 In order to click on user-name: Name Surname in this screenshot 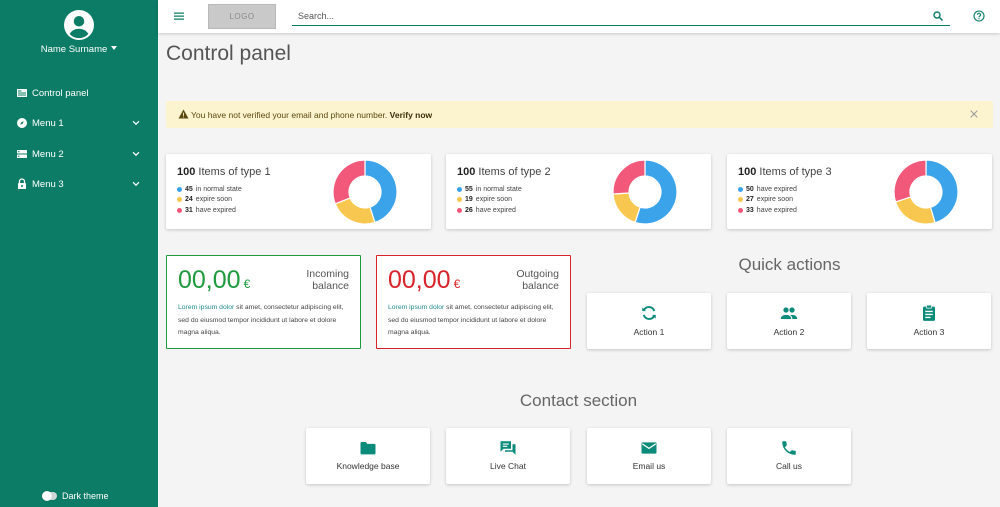, I will do `click(74, 49)`.